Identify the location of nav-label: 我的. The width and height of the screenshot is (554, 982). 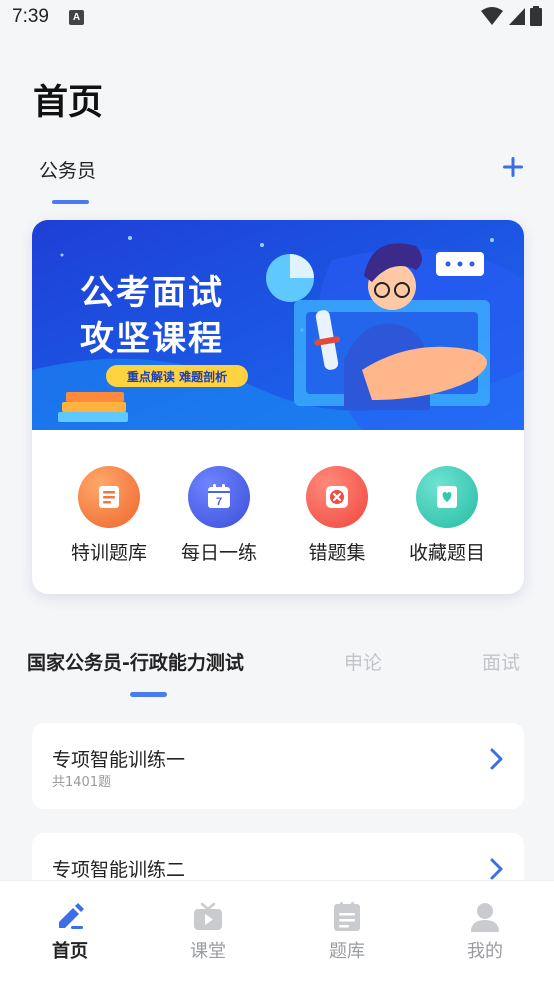
(485, 951).